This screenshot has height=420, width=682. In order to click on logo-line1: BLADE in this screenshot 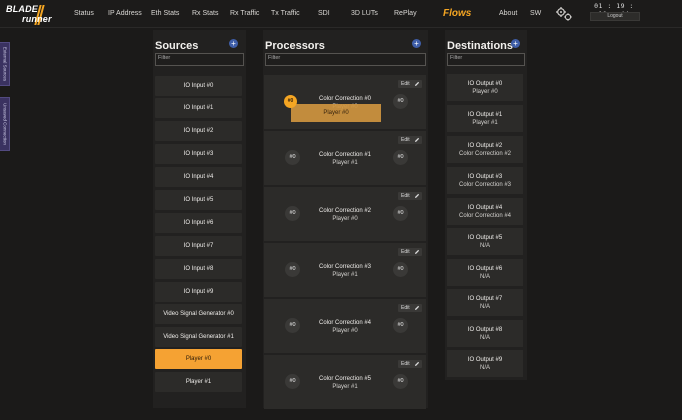, I will do `click(22, 9)`.